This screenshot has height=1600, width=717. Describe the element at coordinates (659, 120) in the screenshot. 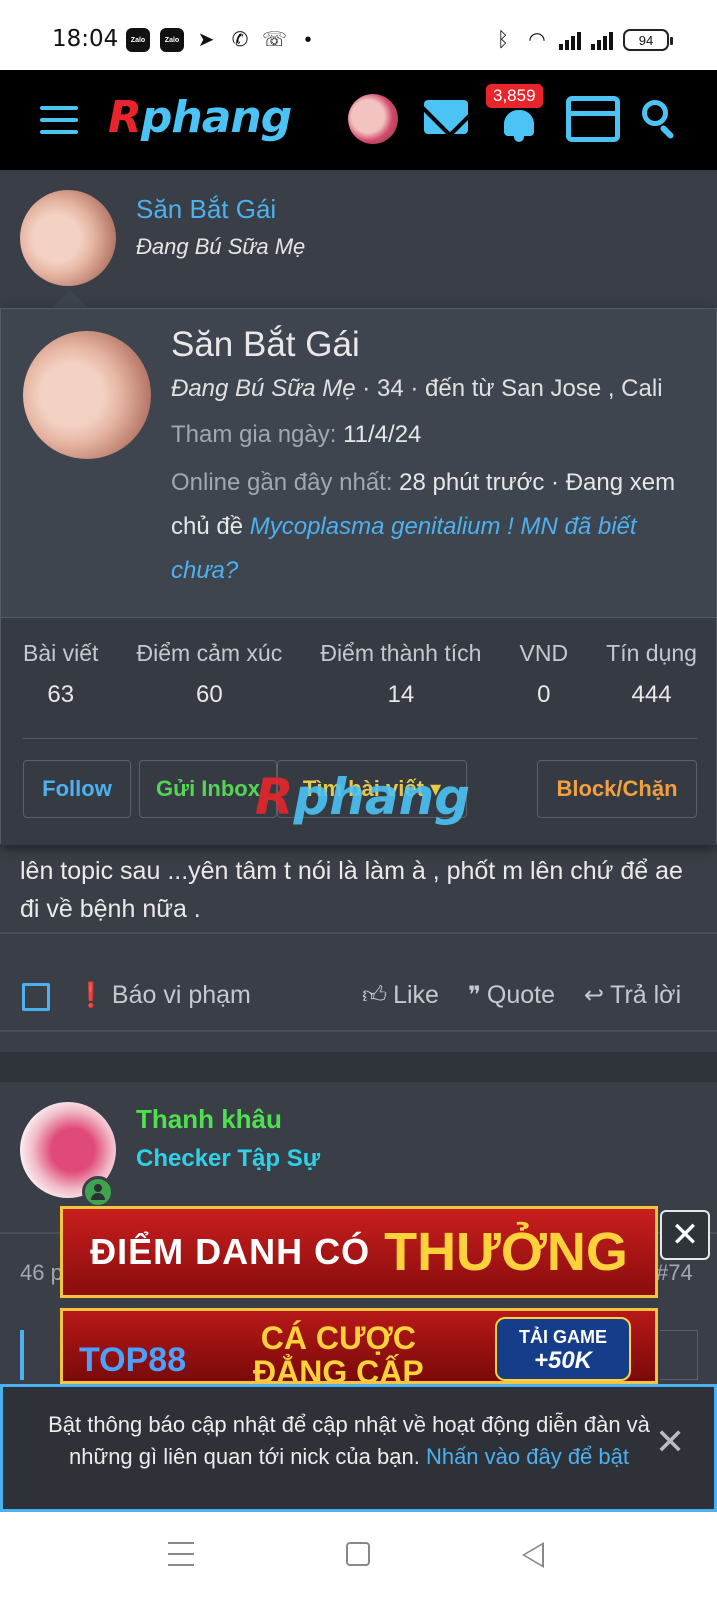

I see `search-icon` at that location.